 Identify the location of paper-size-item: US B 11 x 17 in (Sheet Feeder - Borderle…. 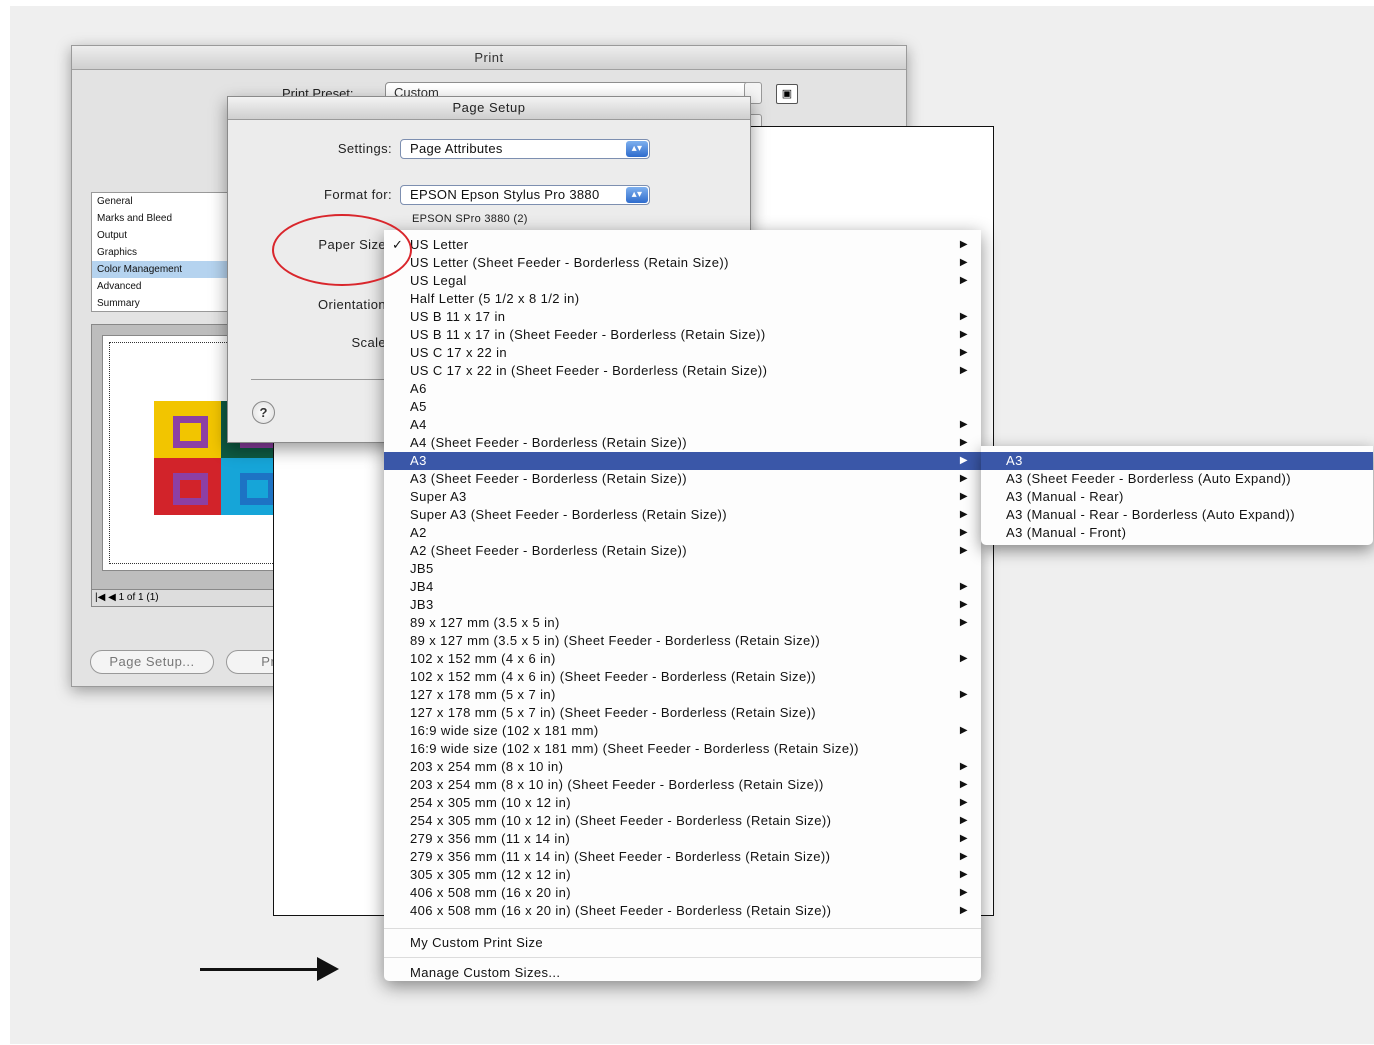
(682, 335).